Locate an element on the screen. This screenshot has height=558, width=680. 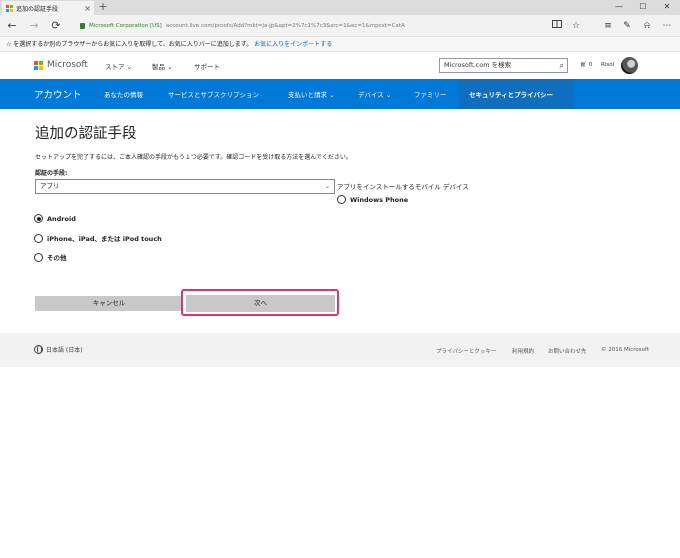
option-android: Android is located at coordinates (55, 218).